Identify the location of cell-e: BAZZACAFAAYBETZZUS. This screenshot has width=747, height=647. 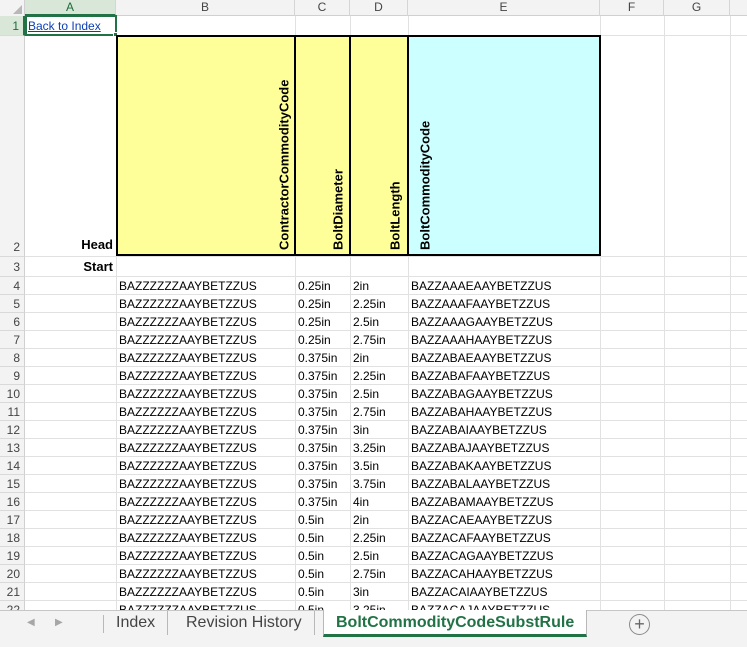
(504, 538).